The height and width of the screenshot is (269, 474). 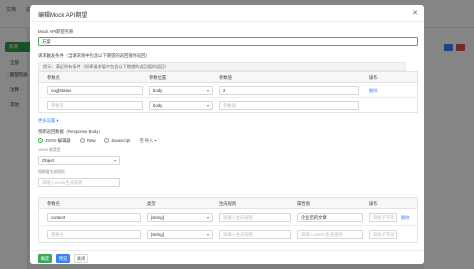 I want to click on th-param-value: 参数值, so click(x=225, y=77).